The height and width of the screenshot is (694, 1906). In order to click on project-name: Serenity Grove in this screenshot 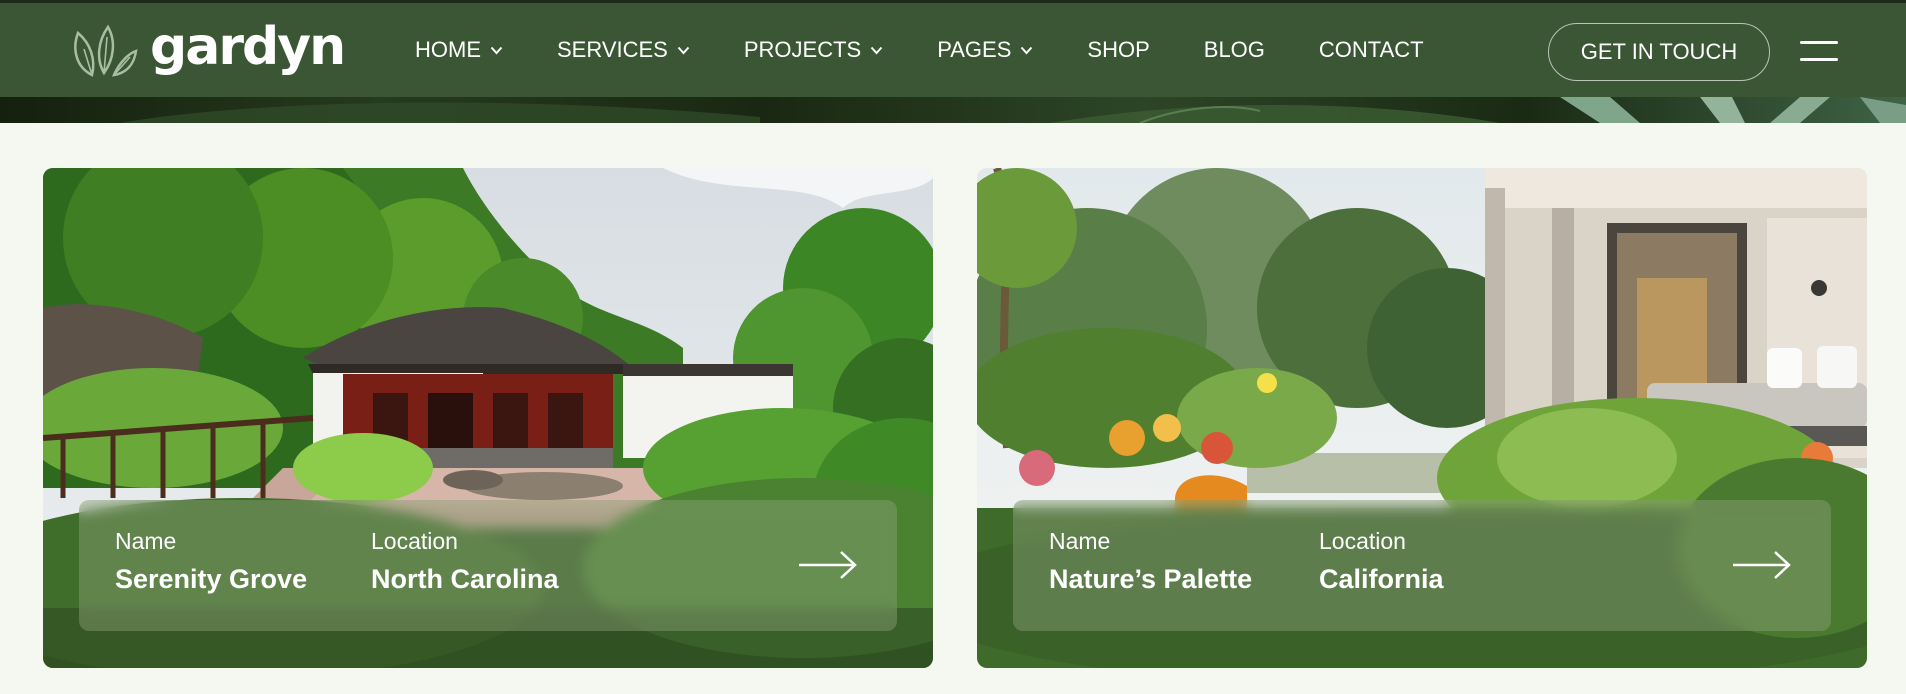, I will do `click(211, 579)`.